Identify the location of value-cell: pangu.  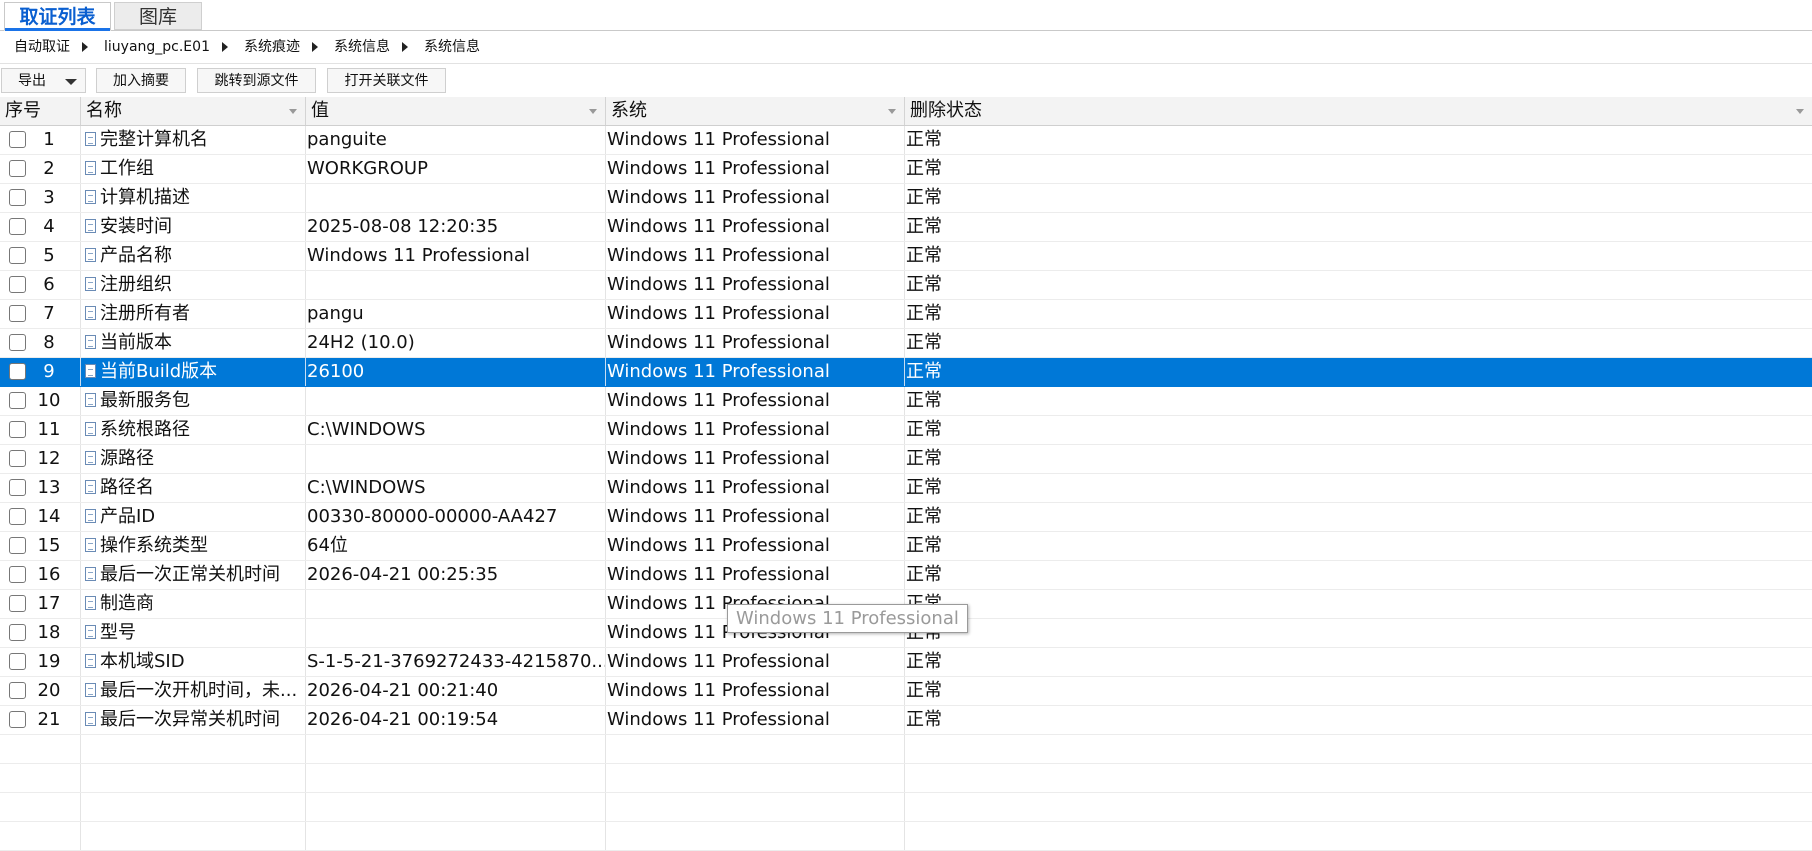
(456, 314).